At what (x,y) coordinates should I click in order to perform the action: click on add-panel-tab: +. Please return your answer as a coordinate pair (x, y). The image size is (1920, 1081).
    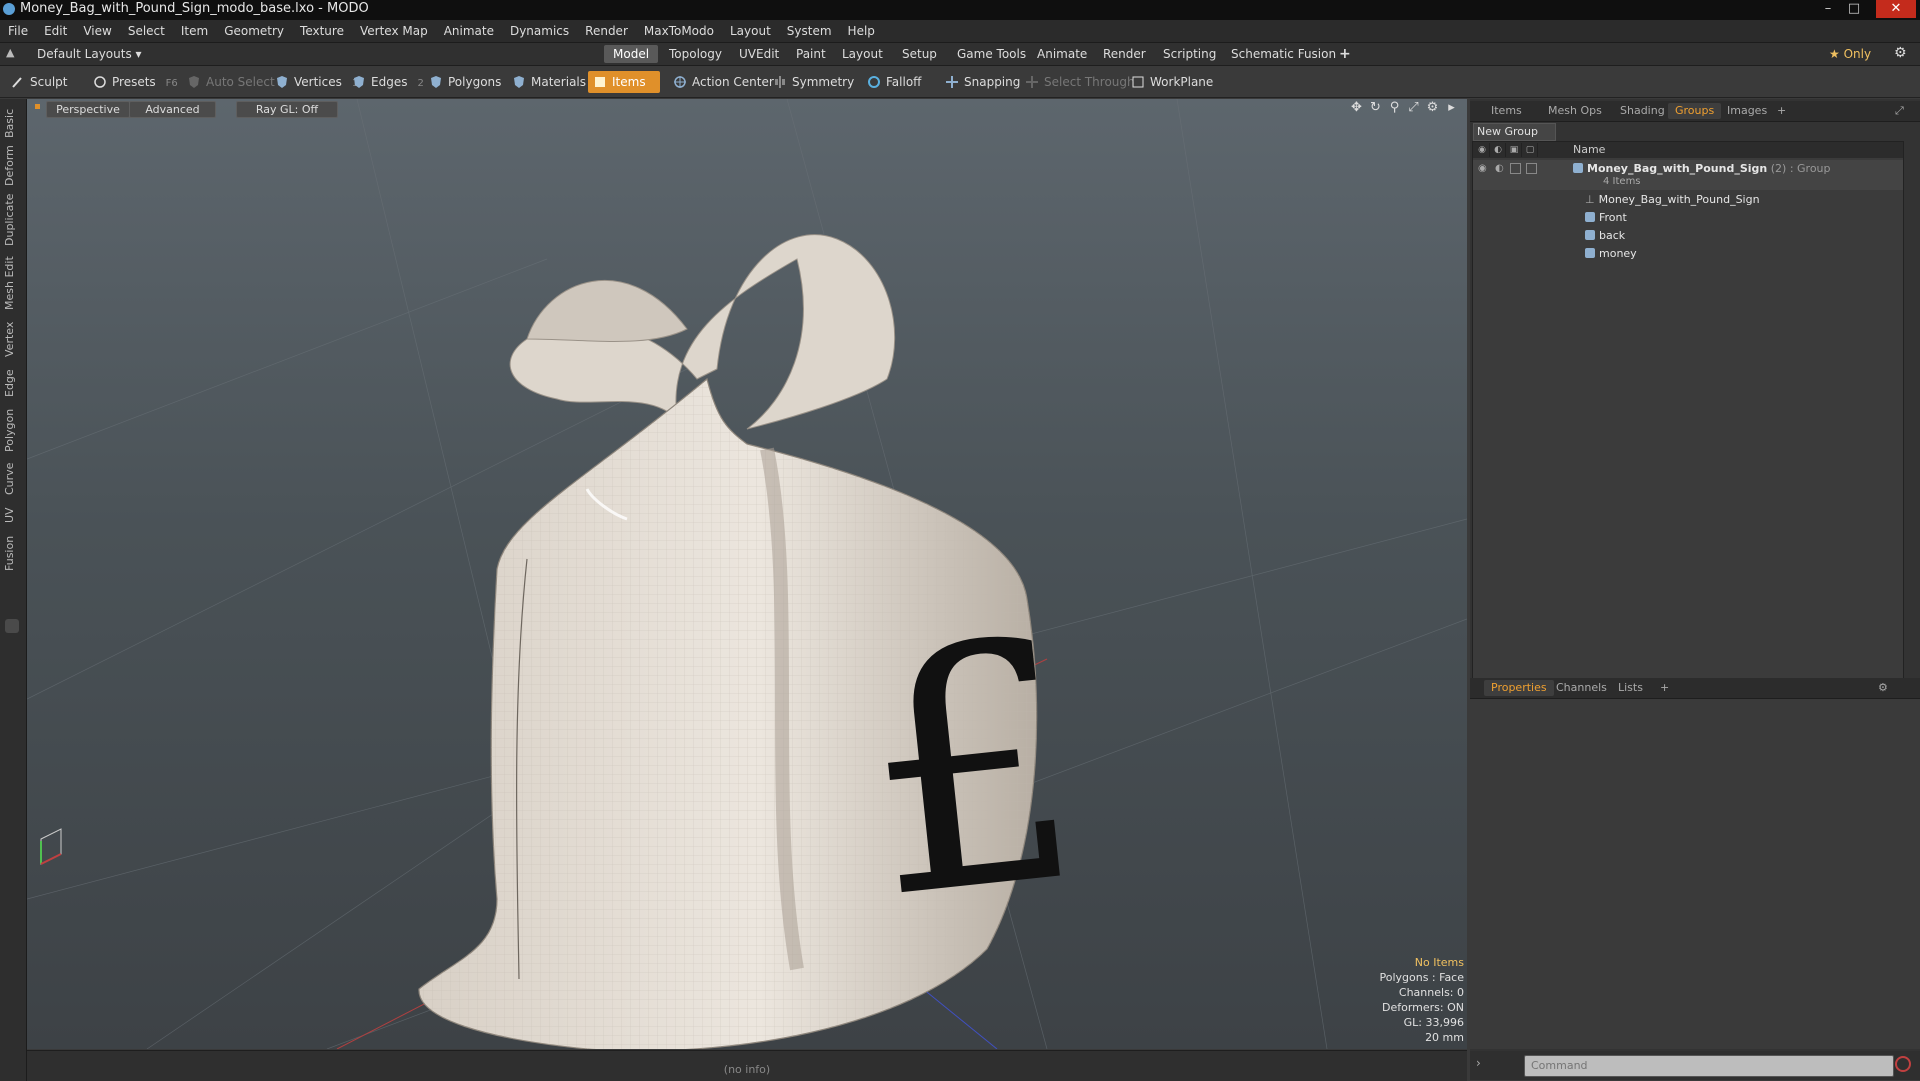
    Looking at the image, I should click on (1781, 111).